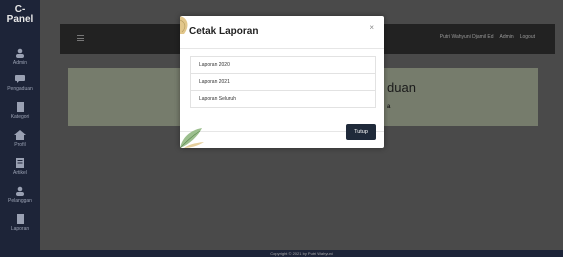  What do you see at coordinates (20, 117) in the screenshot?
I see `sidebar-item-label: Kategori` at bounding box center [20, 117].